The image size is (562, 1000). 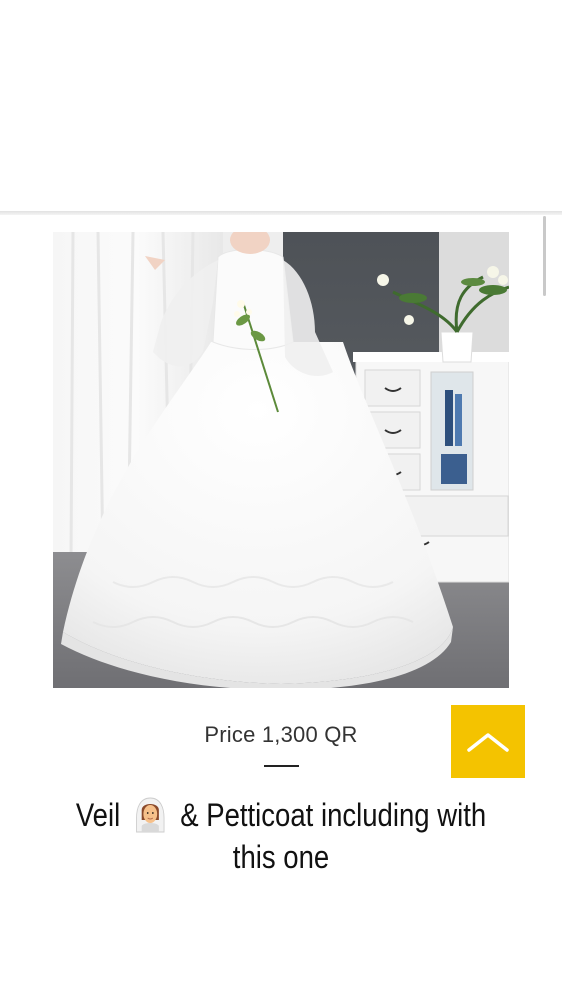 I want to click on price-divider, so click(x=281, y=766).